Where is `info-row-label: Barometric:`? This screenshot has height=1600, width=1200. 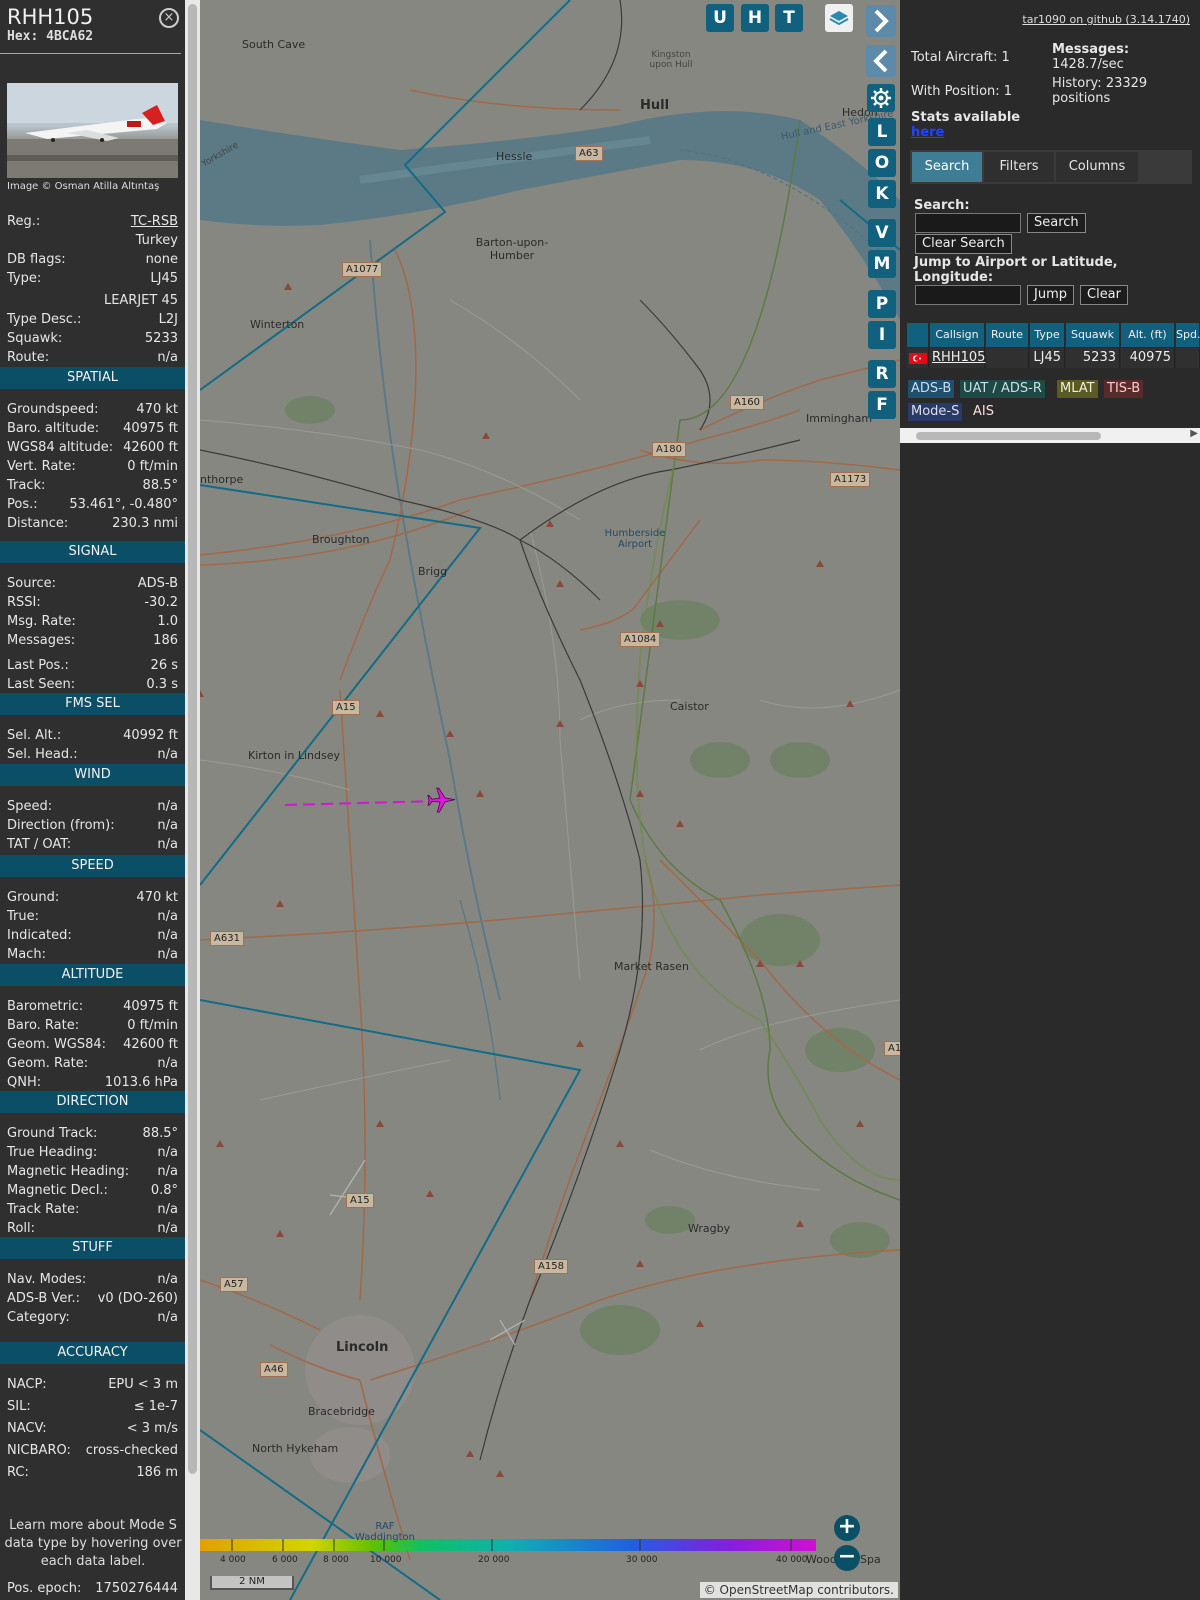 info-row-label: Barometric: is located at coordinates (45, 1006).